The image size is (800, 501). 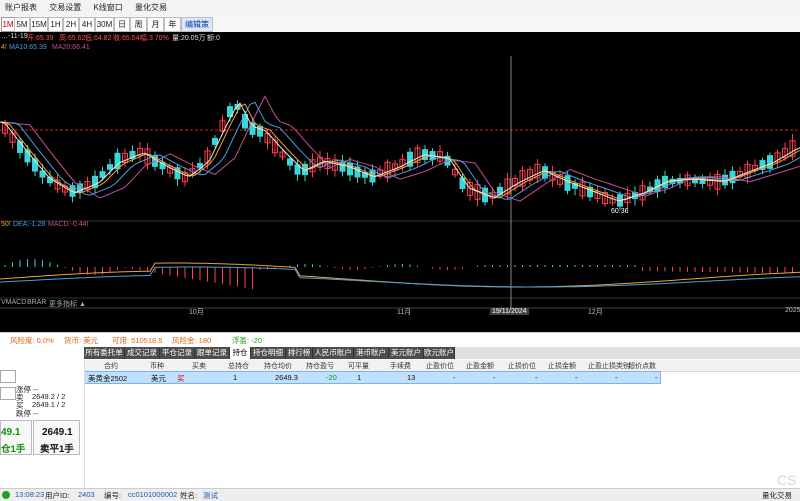 What do you see at coordinates (104, 24) in the screenshot?
I see `tf-30m-button: 30M` at bounding box center [104, 24].